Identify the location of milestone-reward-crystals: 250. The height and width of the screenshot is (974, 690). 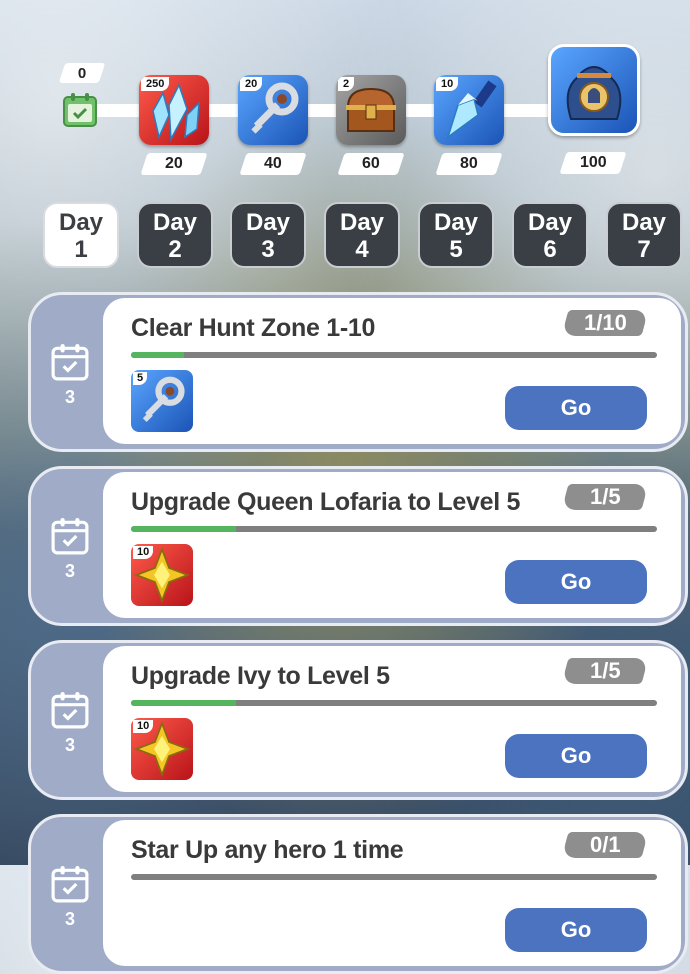
(174, 110).